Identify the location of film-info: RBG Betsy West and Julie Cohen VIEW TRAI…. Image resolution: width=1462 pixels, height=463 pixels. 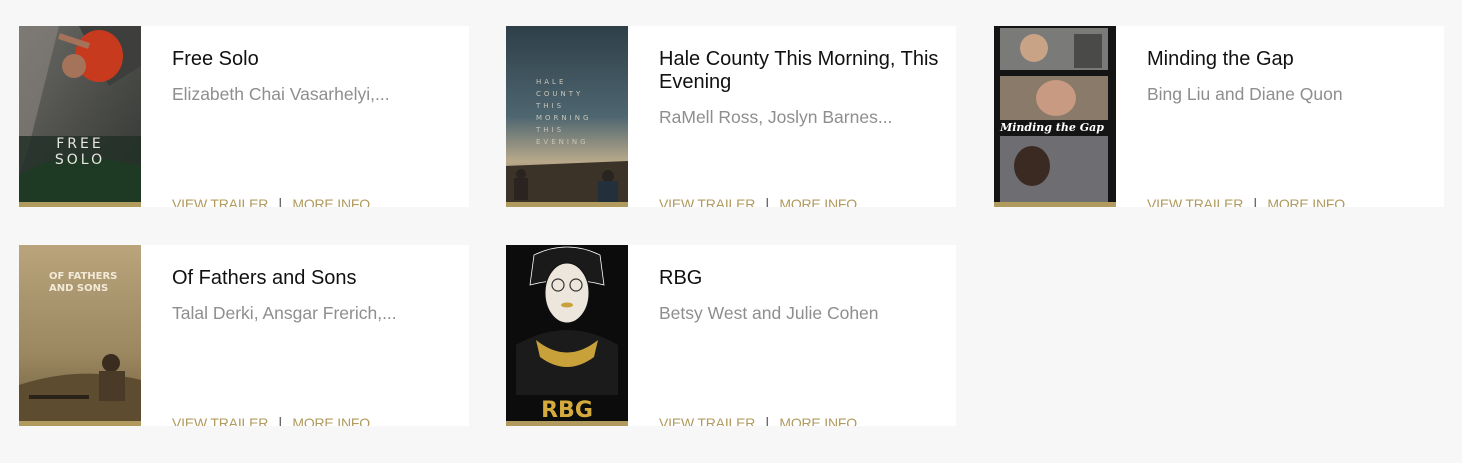
(799, 346).